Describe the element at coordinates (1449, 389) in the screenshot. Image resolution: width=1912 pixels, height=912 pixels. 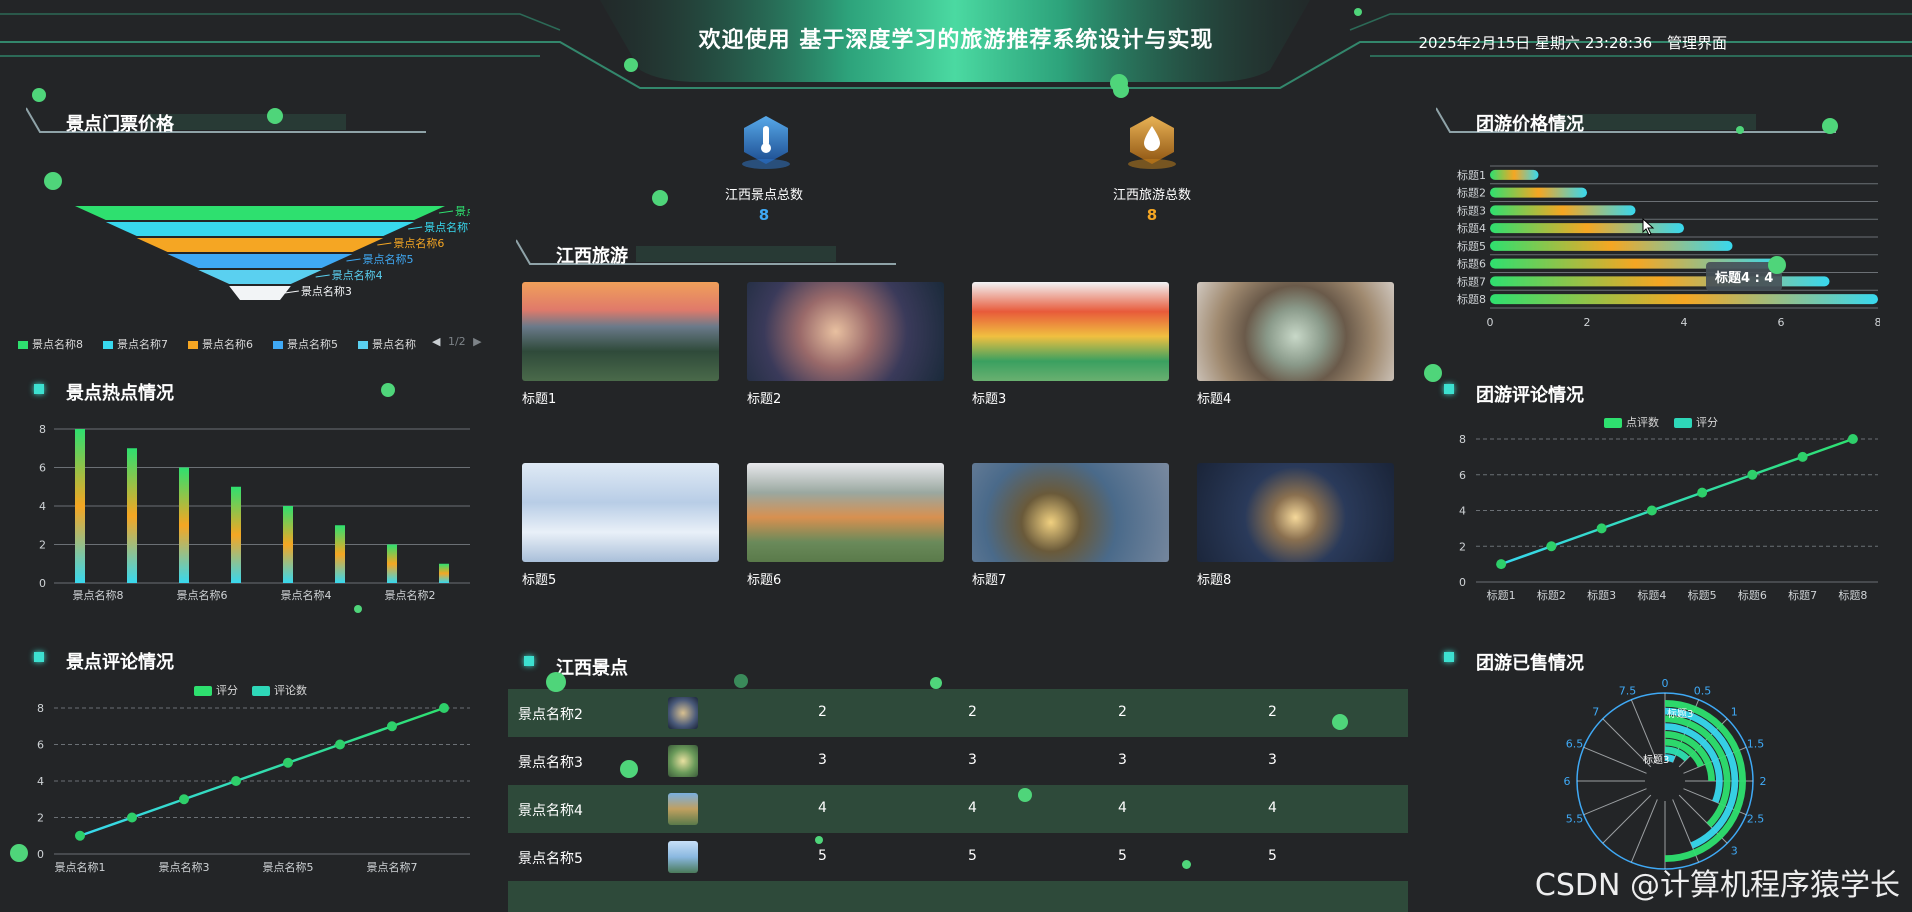
I see `group-comment-marker` at that location.